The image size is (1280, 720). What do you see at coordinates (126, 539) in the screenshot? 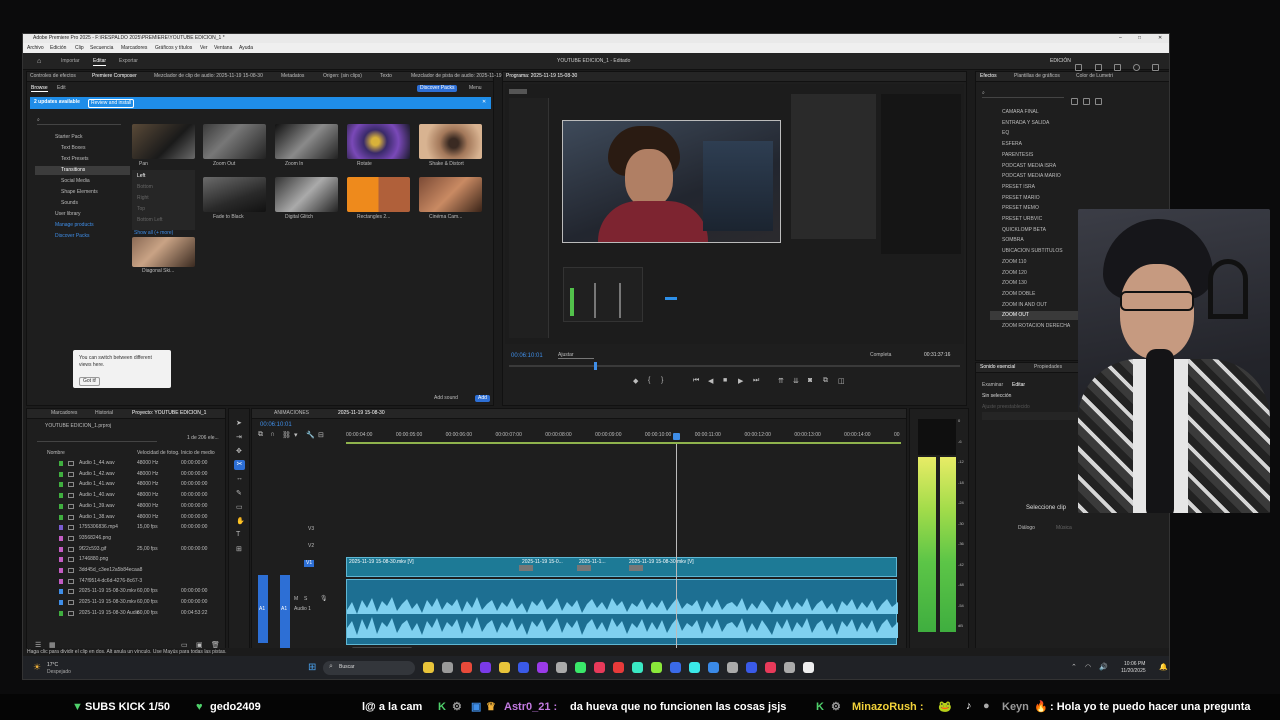
I see `table-row: 93568246.png` at bounding box center [126, 539].